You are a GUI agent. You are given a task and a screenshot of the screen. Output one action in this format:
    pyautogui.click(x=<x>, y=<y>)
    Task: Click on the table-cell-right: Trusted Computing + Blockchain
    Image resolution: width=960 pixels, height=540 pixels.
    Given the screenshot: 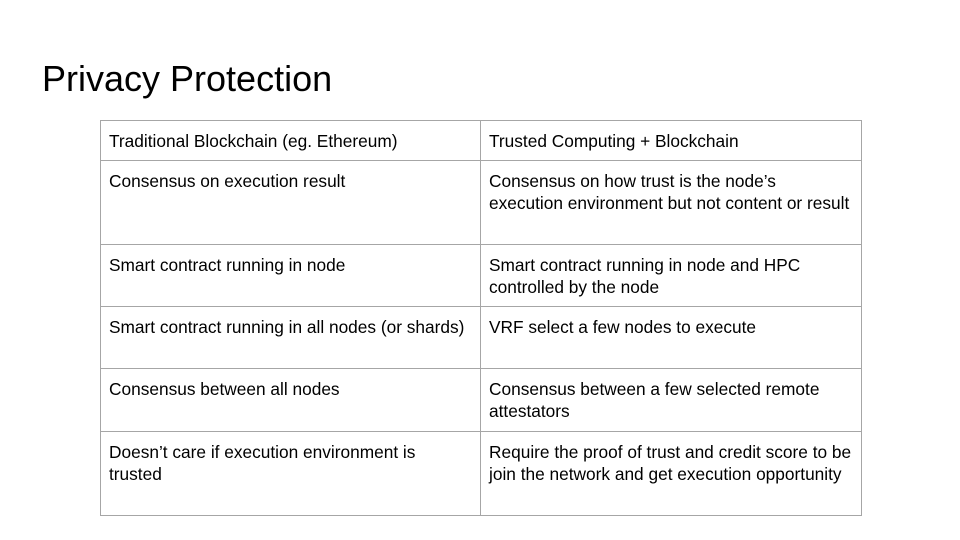 What is the action you would take?
    pyautogui.click(x=671, y=140)
    